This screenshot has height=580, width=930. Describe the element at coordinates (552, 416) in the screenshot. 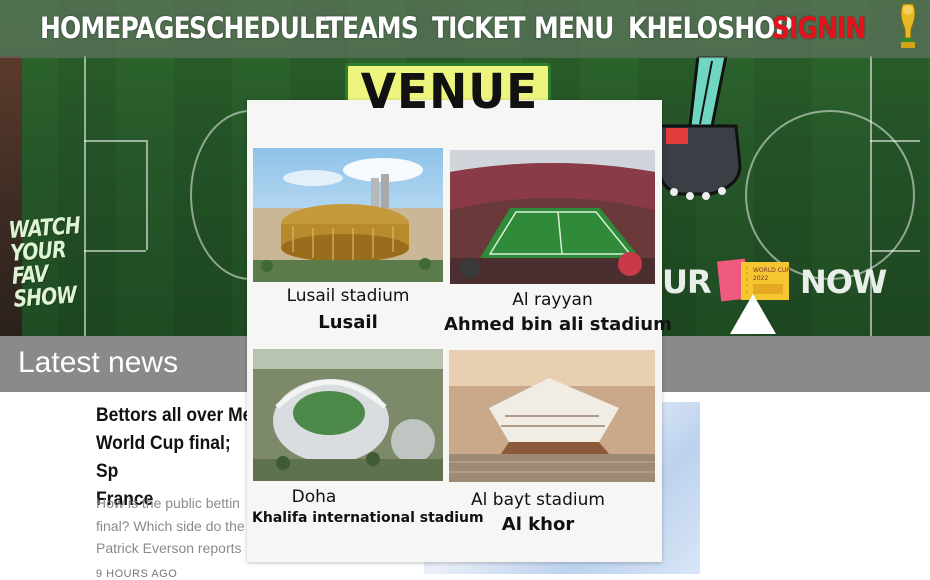

I see `al-bayt-stadium-image` at that location.